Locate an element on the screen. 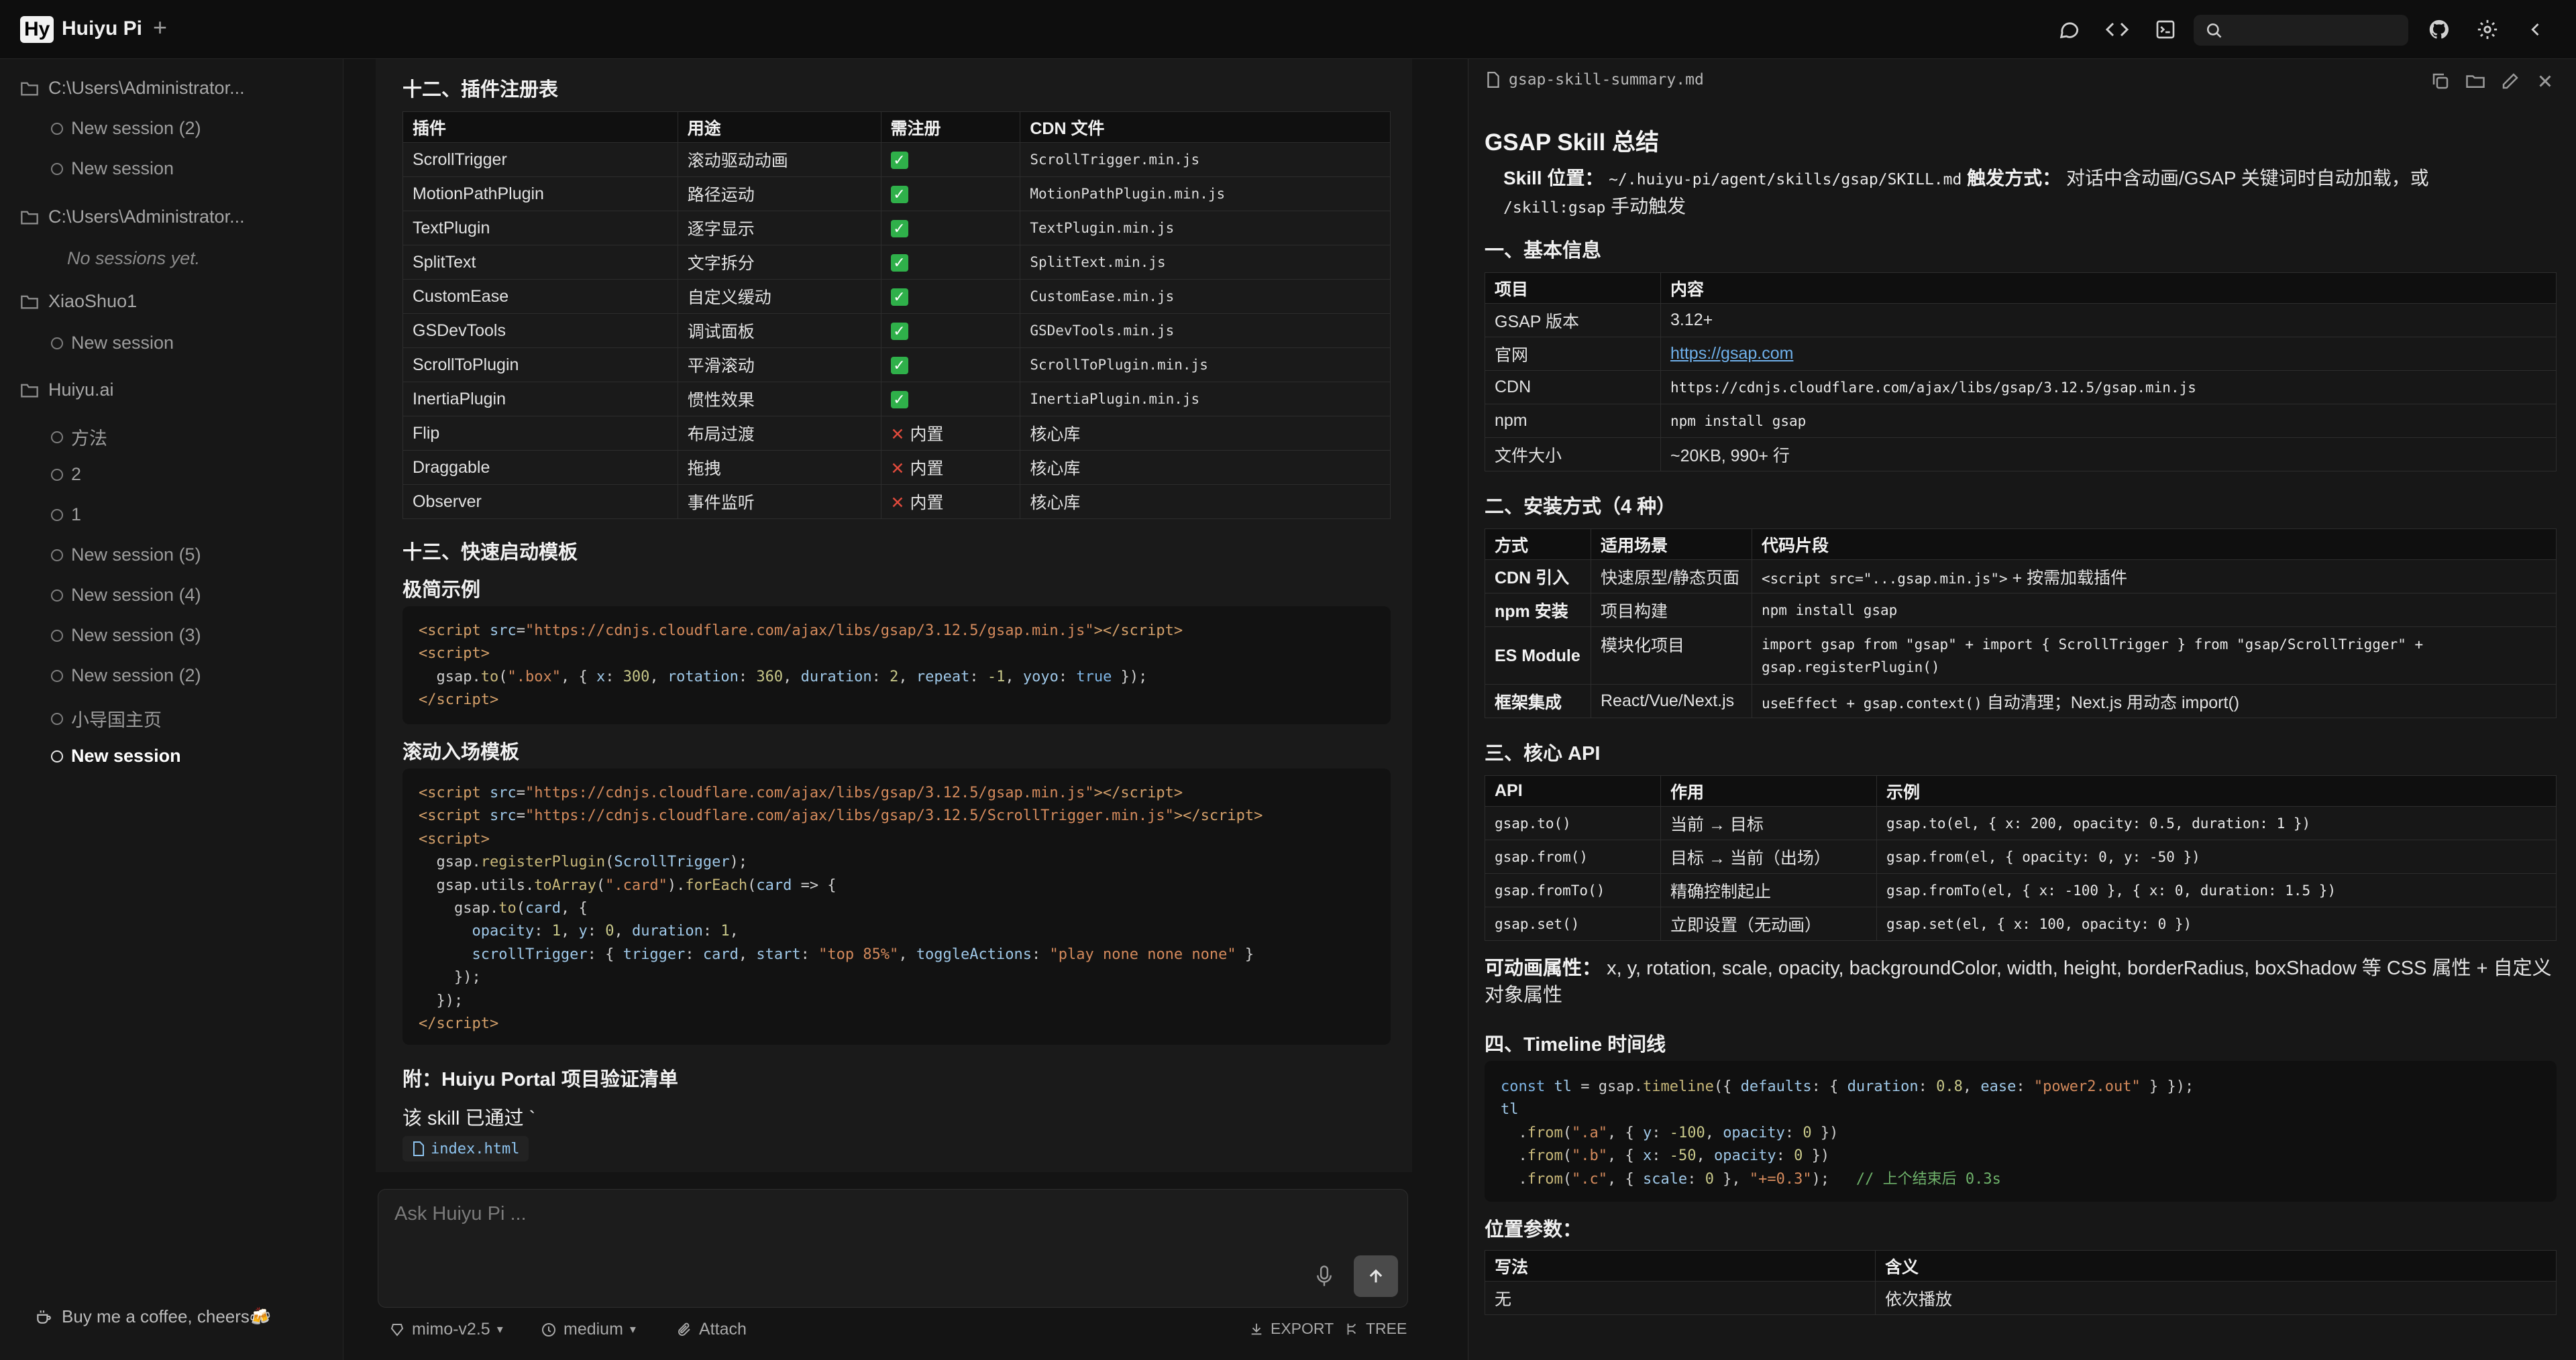  website-link: https://gsap.com is located at coordinates (1731, 353).